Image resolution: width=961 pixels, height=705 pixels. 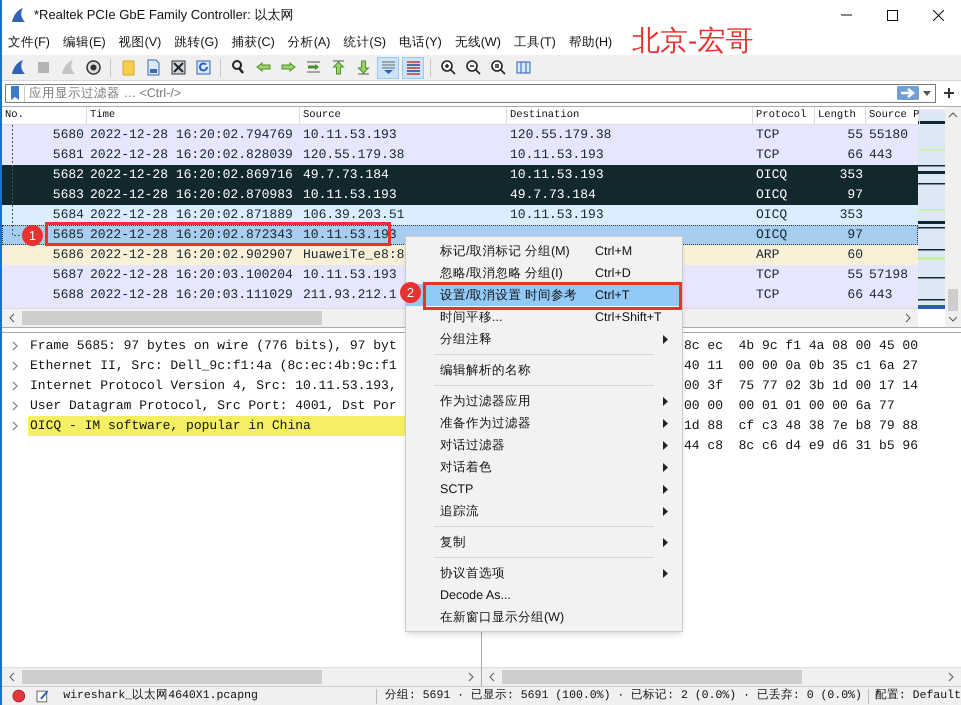 I want to click on table-cell: 2022-12-28 16:20:02.794769, so click(x=191, y=134).